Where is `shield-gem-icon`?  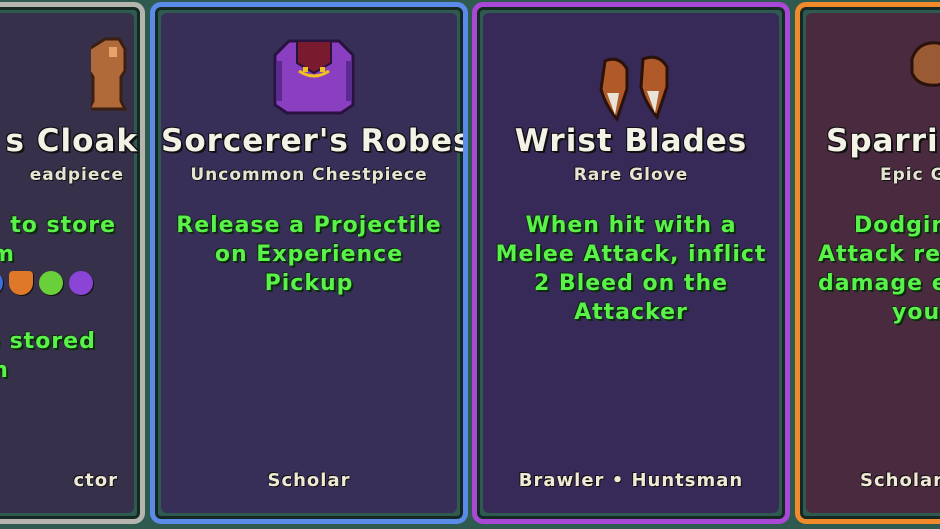
shield-gem-icon is located at coordinates (21, 283).